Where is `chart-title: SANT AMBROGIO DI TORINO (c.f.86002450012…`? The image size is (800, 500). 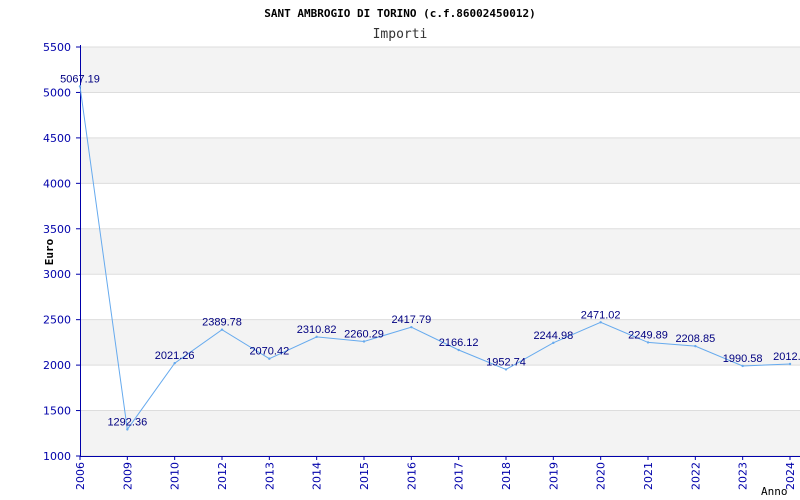 chart-title: SANT AMBROGIO DI TORINO (c.f.86002450012… is located at coordinates (400, 13).